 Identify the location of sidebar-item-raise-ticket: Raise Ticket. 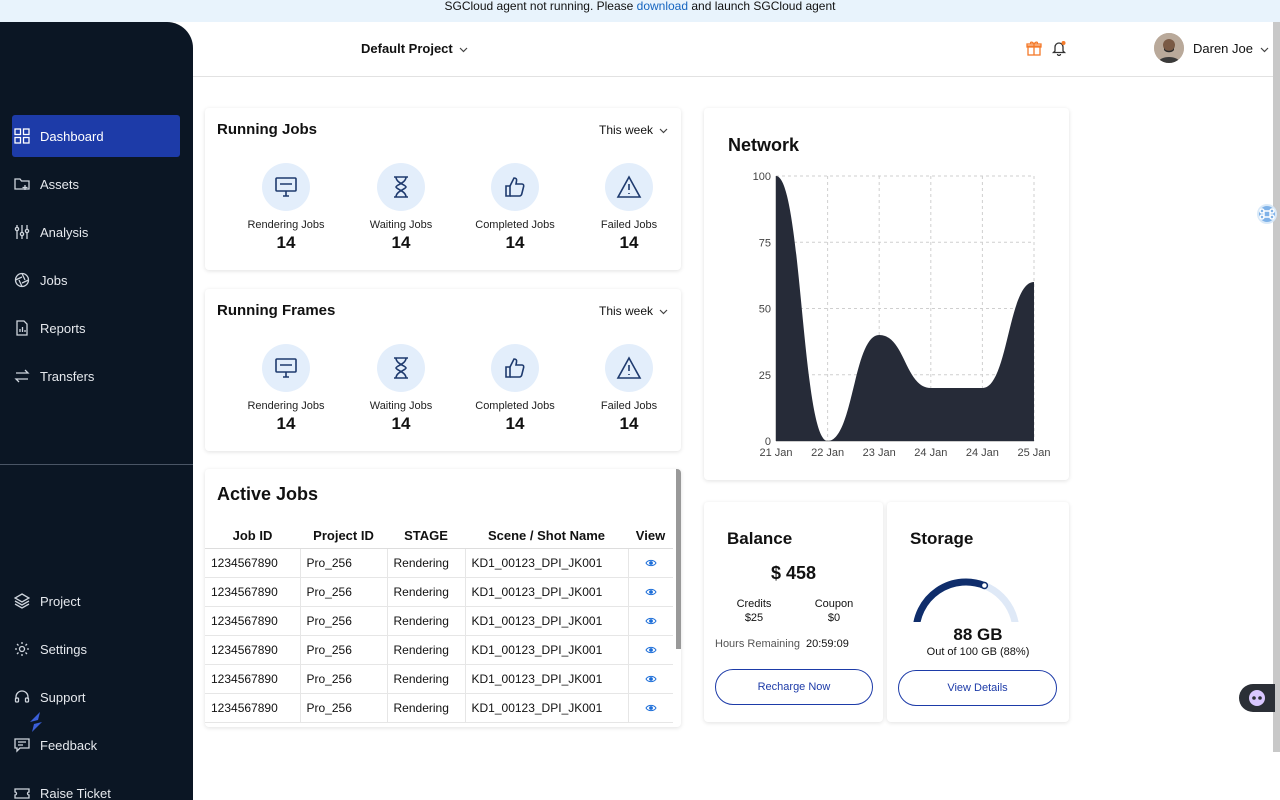
(96, 786).